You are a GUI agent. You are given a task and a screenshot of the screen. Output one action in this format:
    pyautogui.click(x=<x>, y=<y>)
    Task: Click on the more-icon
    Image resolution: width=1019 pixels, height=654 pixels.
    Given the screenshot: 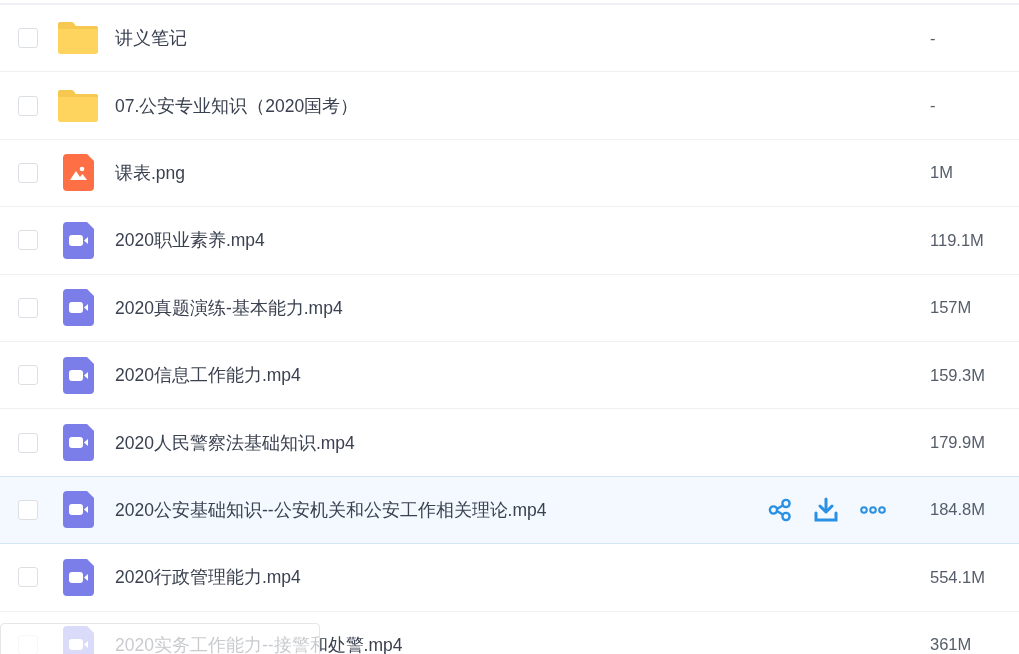 What is the action you would take?
    pyautogui.click(x=873, y=509)
    